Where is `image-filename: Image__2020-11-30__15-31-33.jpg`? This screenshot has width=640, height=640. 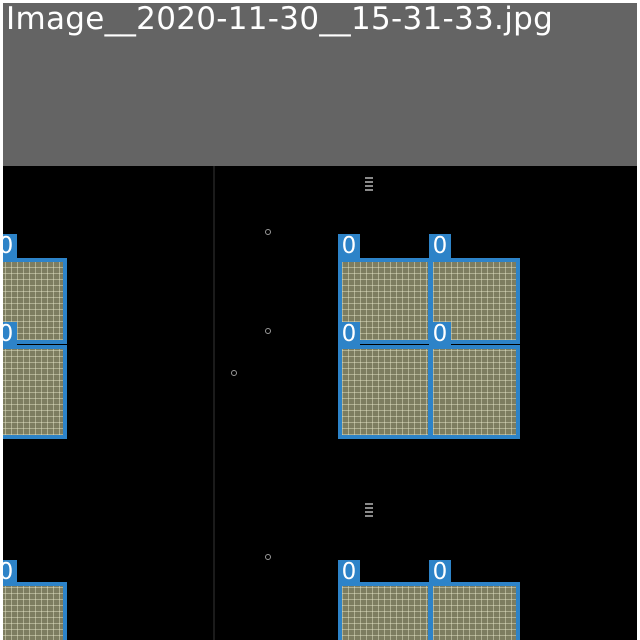
image-filename: Image__2020-11-30__15-31-33.jpg is located at coordinates (280, 20).